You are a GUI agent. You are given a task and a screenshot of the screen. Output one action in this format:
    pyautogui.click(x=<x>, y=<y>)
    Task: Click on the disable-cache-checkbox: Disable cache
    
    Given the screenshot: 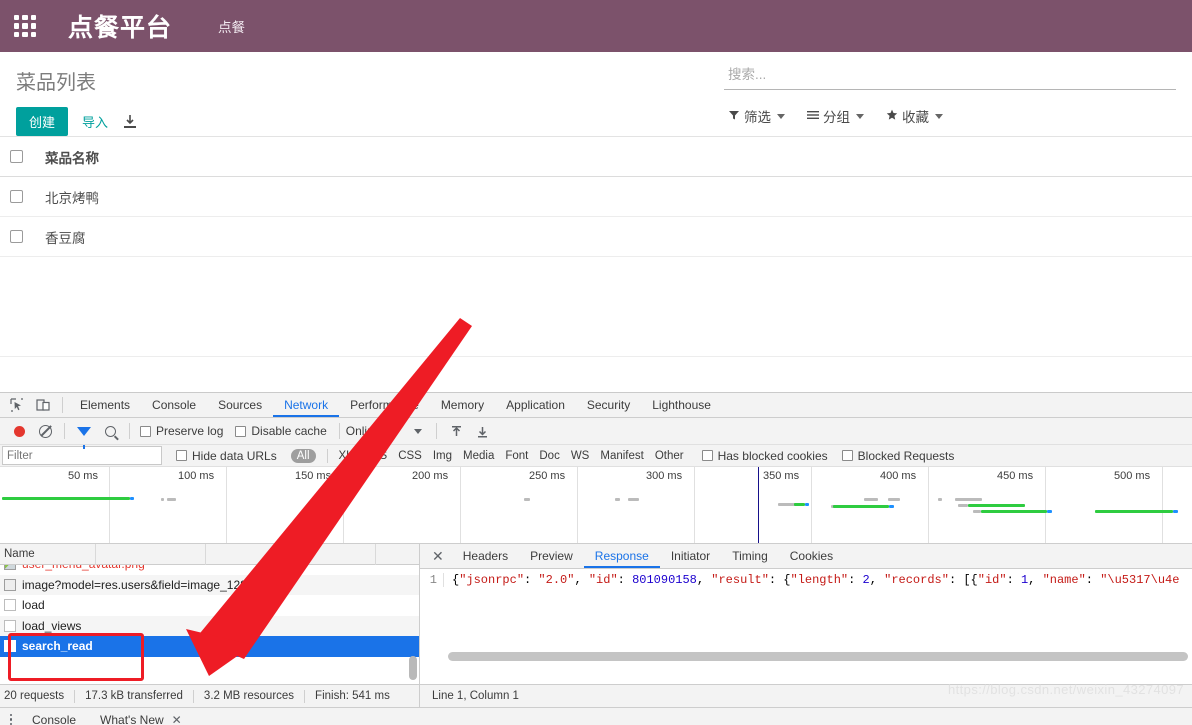 What is the action you would take?
    pyautogui.click(x=281, y=431)
    